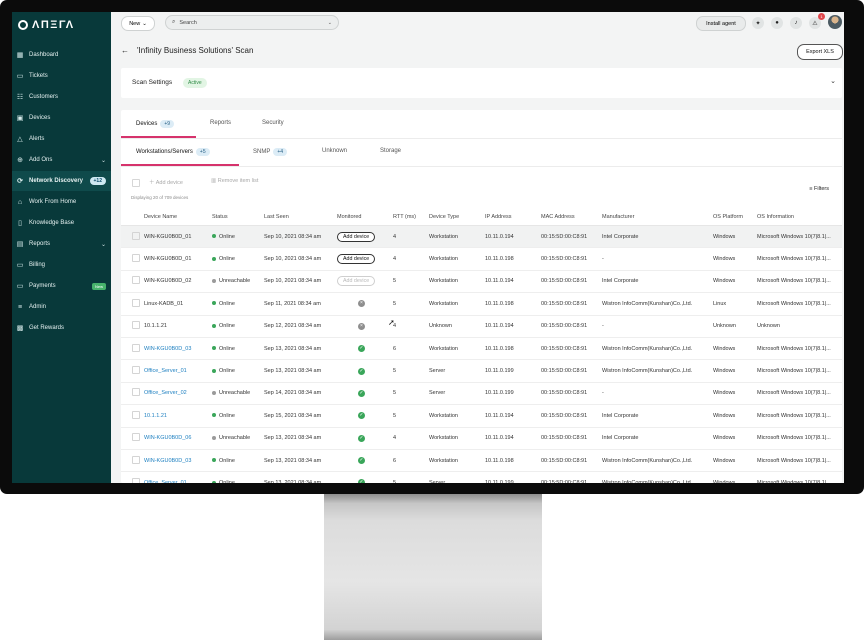  What do you see at coordinates (167, 438) in the screenshot?
I see `device-name-link: WIN-KGU0B0D_06` at bounding box center [167, 438].